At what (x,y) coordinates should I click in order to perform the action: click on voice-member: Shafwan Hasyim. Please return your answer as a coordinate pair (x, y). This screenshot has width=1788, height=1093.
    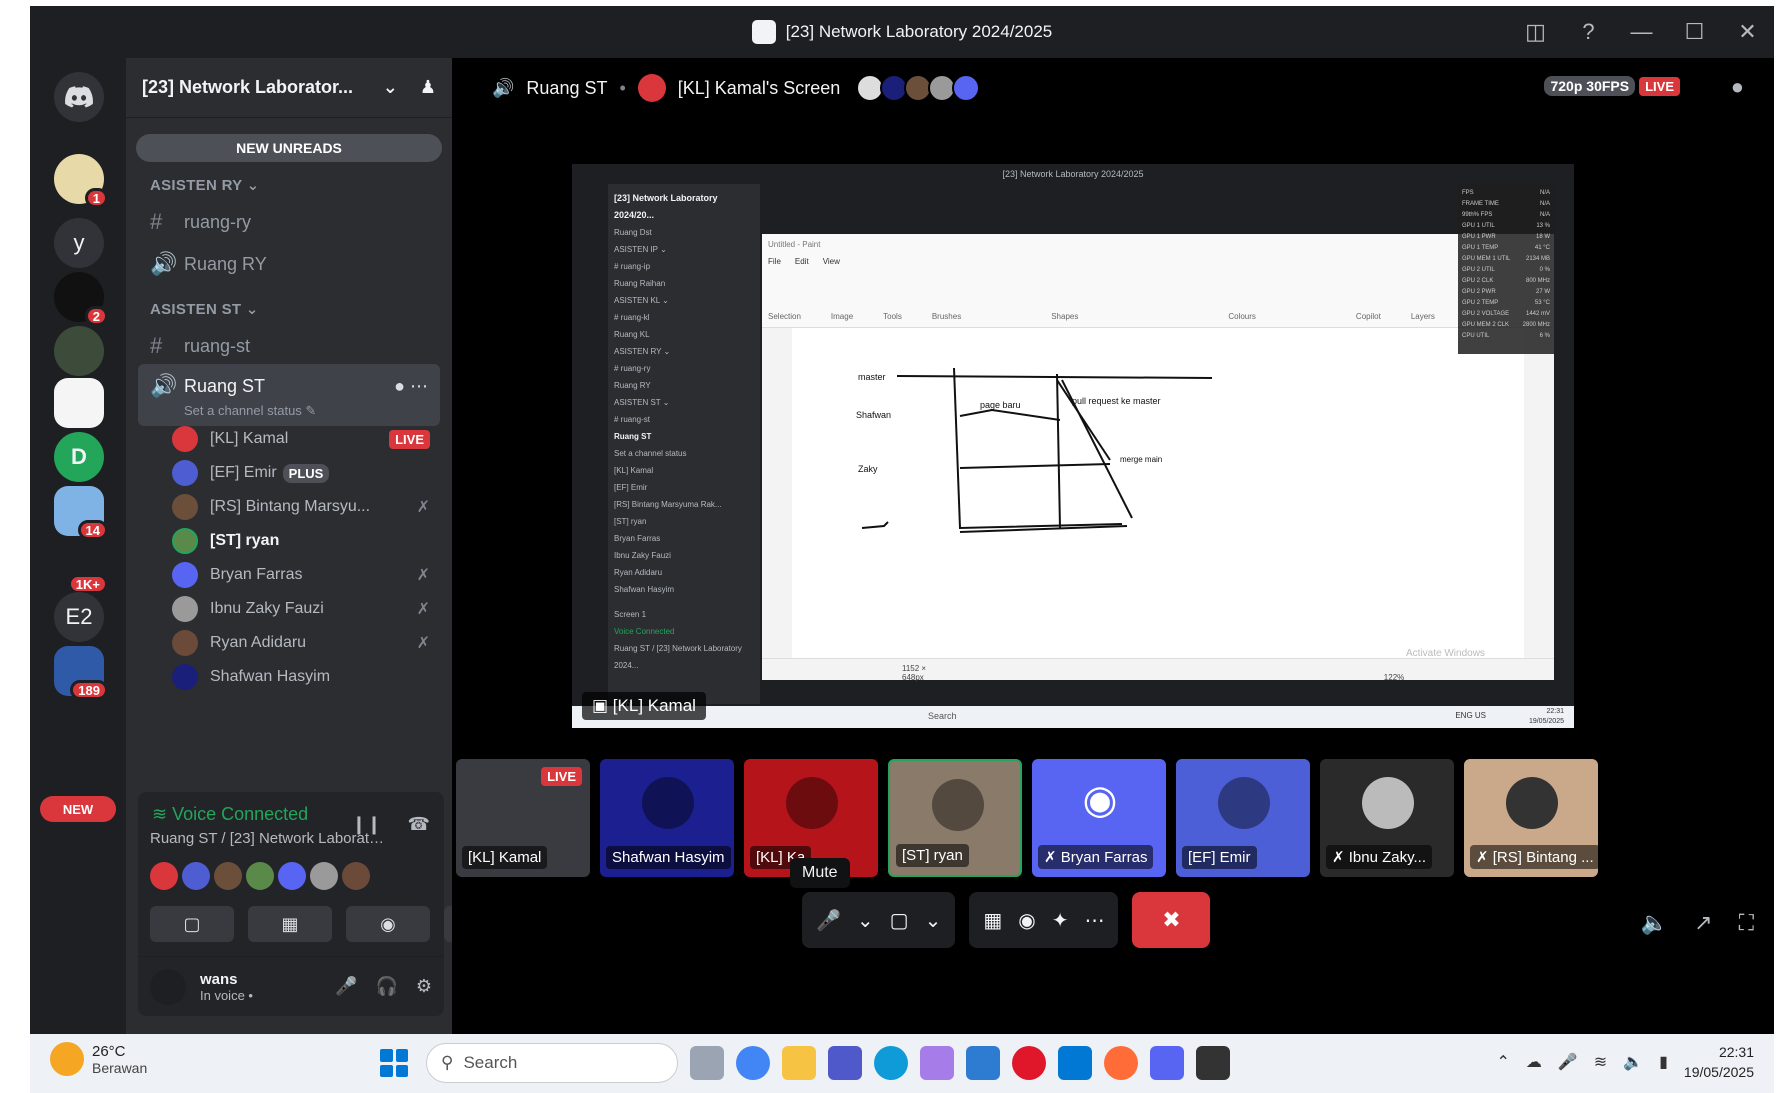
    Looking at the image, I should click on (301, 677).